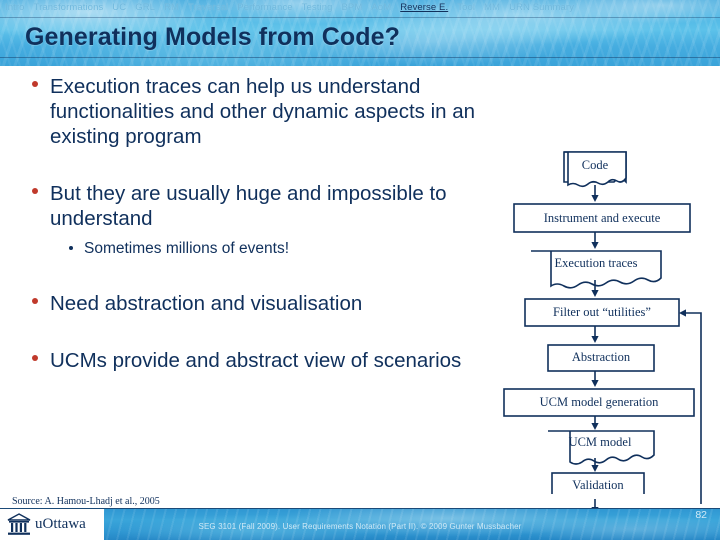  I want to click on nav-item-mm: MM, so click(492, 8).